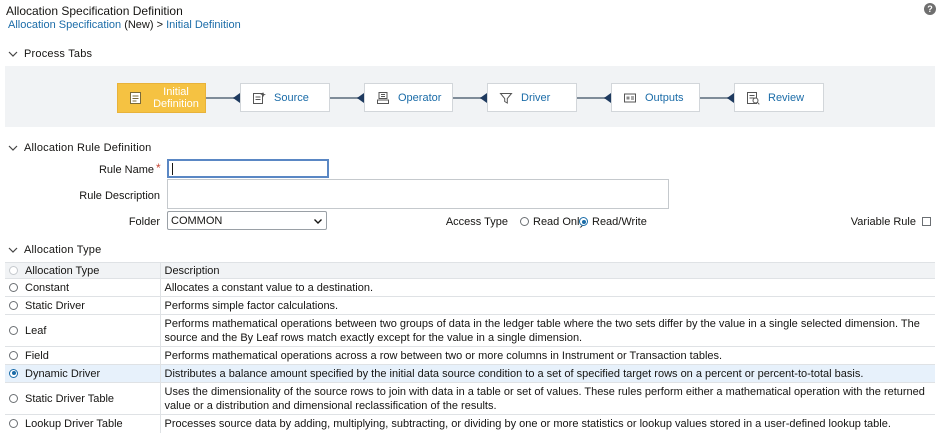 The width and height of the screenshot is (942, 438). What do you see at coordinates (506, 98) in the screenshot?
I see `filter-icon` at bounding box center [506, 98].